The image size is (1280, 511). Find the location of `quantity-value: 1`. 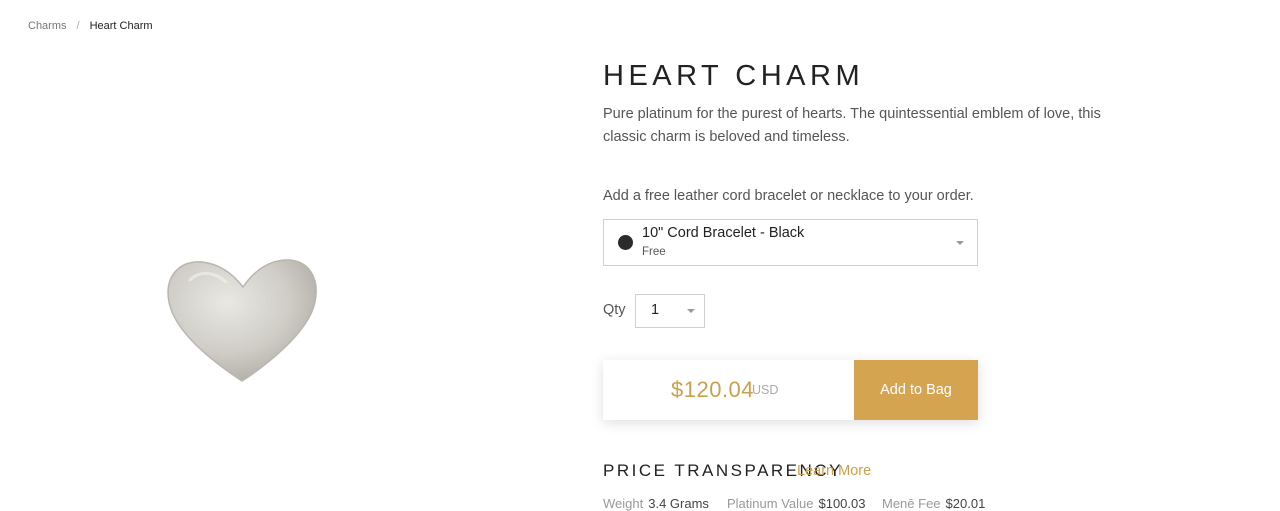

quantity-value: 1 is located at coordinates (655, 310).